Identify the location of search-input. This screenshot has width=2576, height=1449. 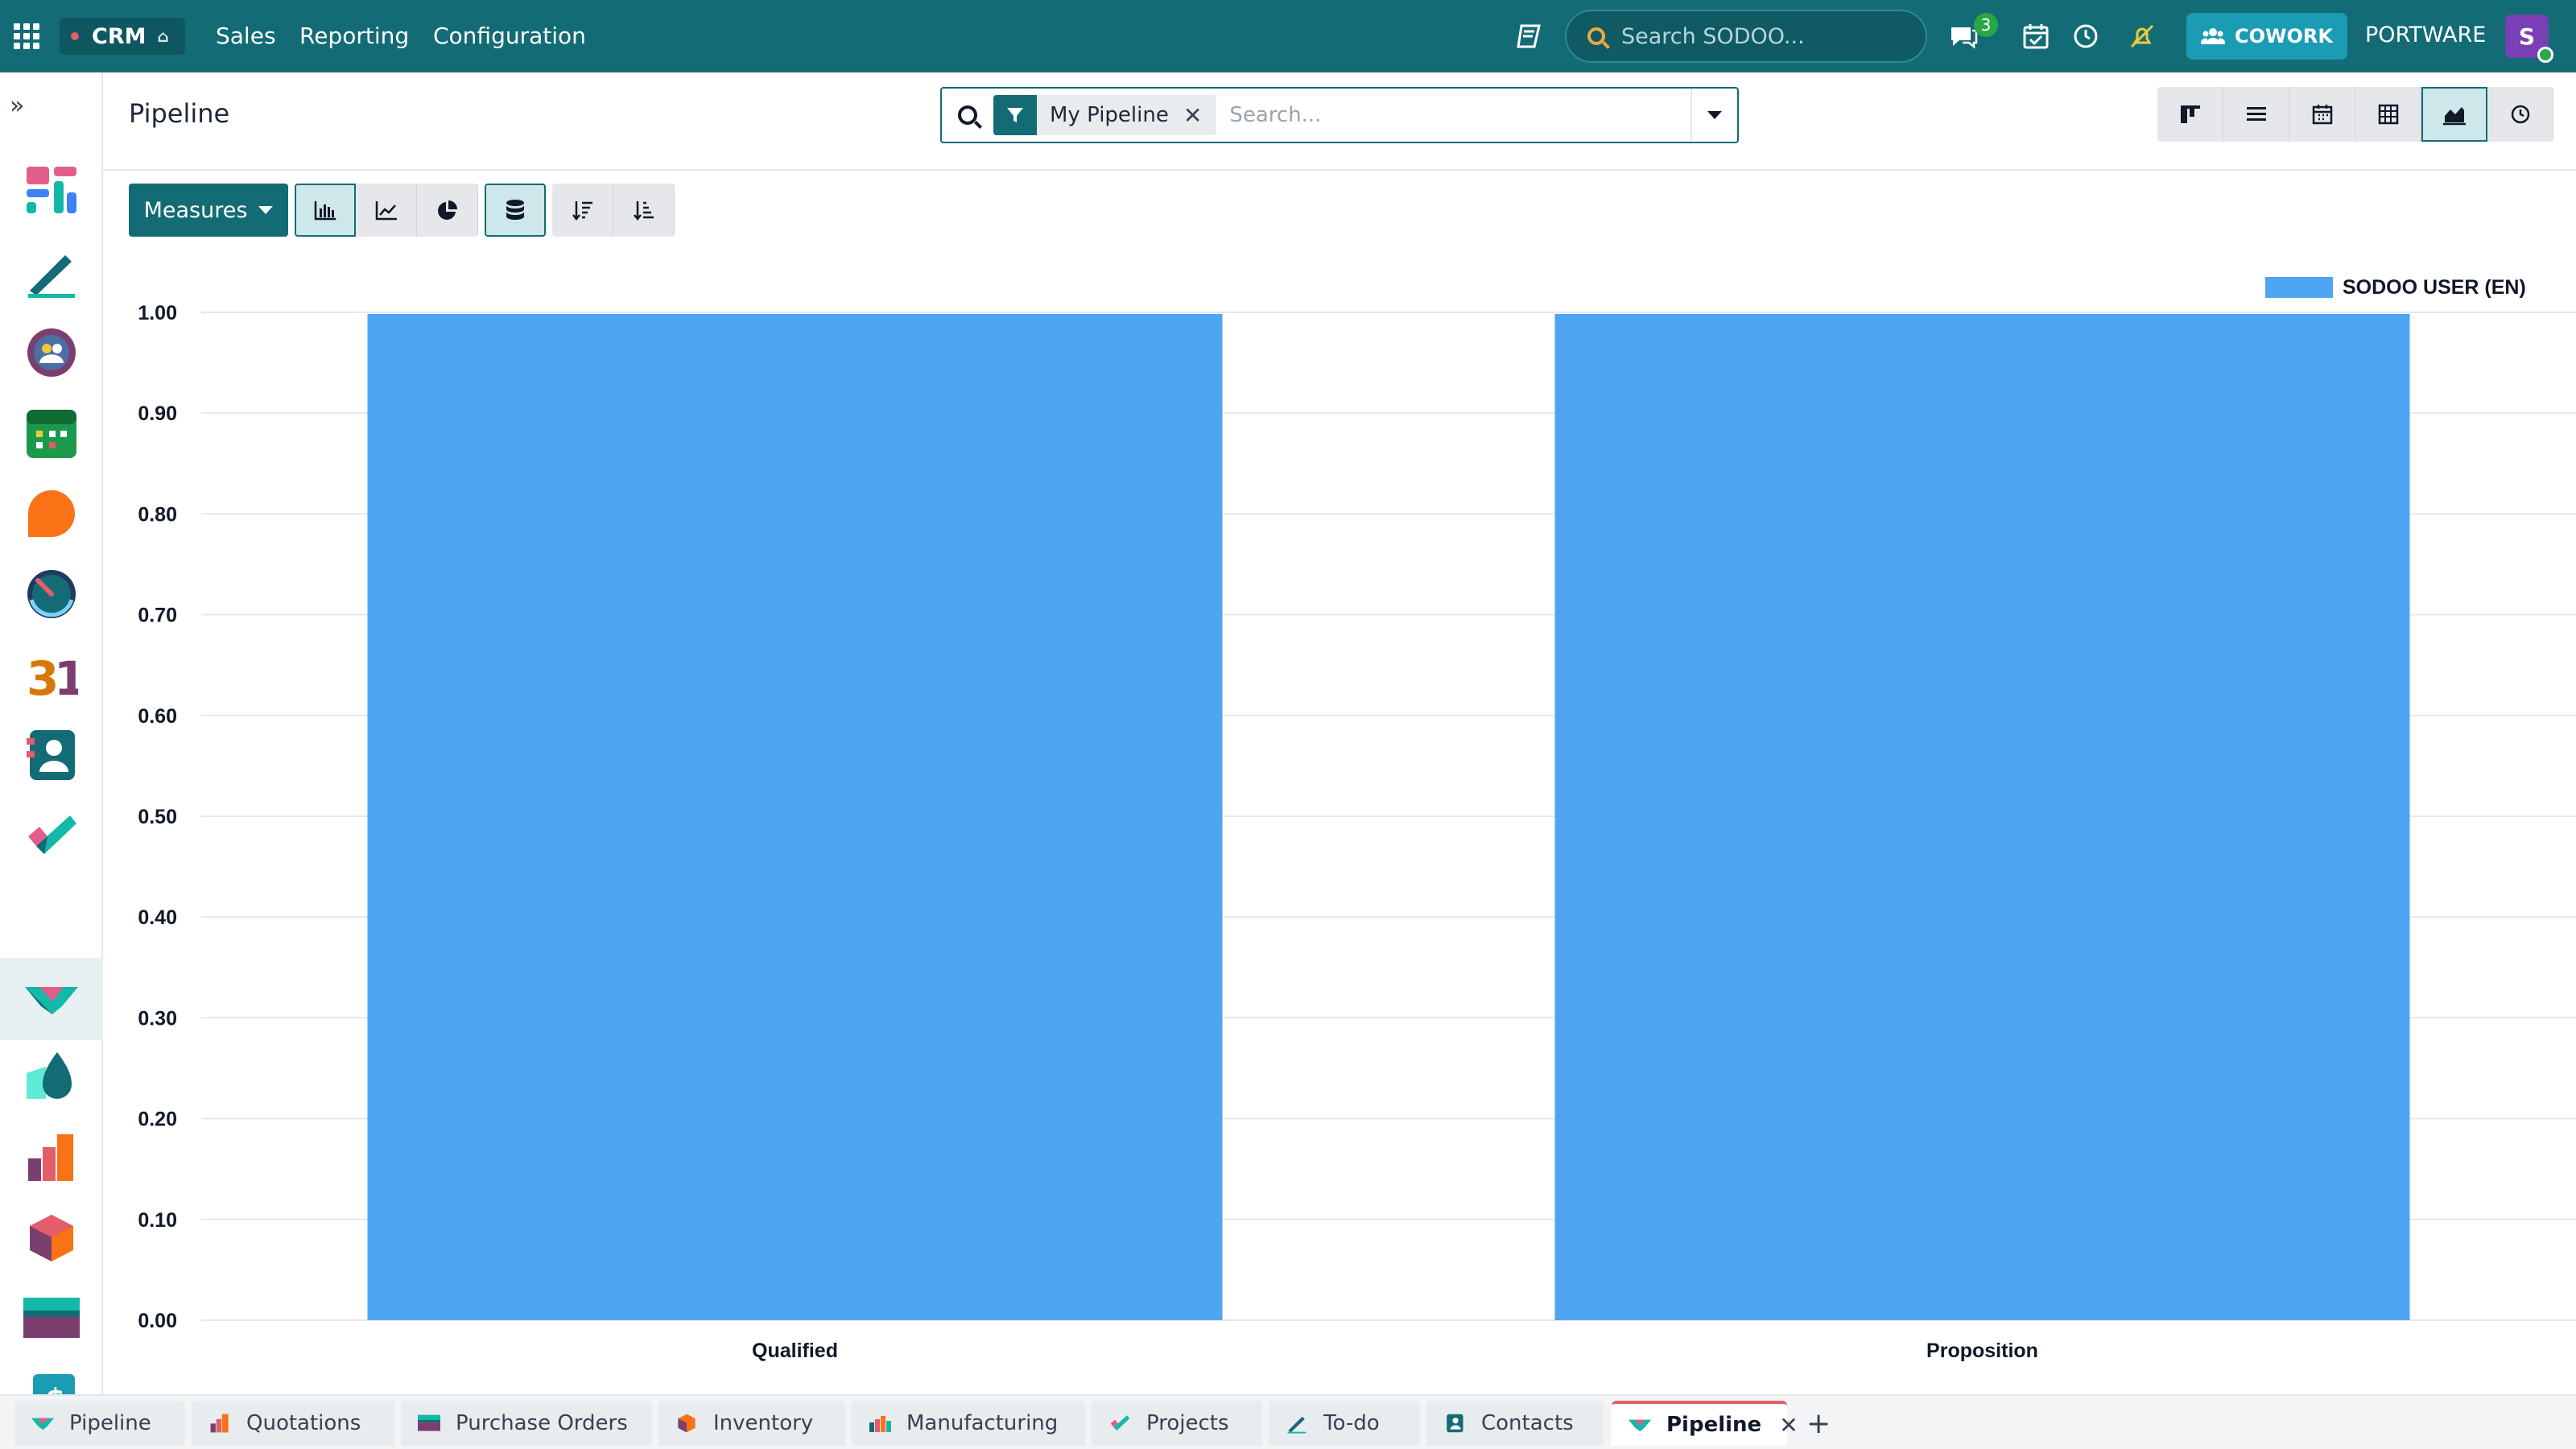
(1453, 115).